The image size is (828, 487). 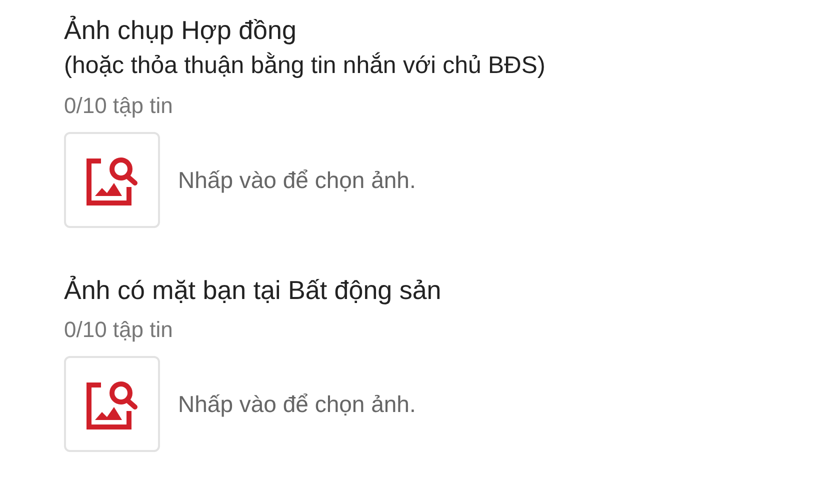 I want to click on section-subtitle: (hoặc thỏa thuận bằng tin nhắn với chủ BĐS), so click(x=305, y=66).